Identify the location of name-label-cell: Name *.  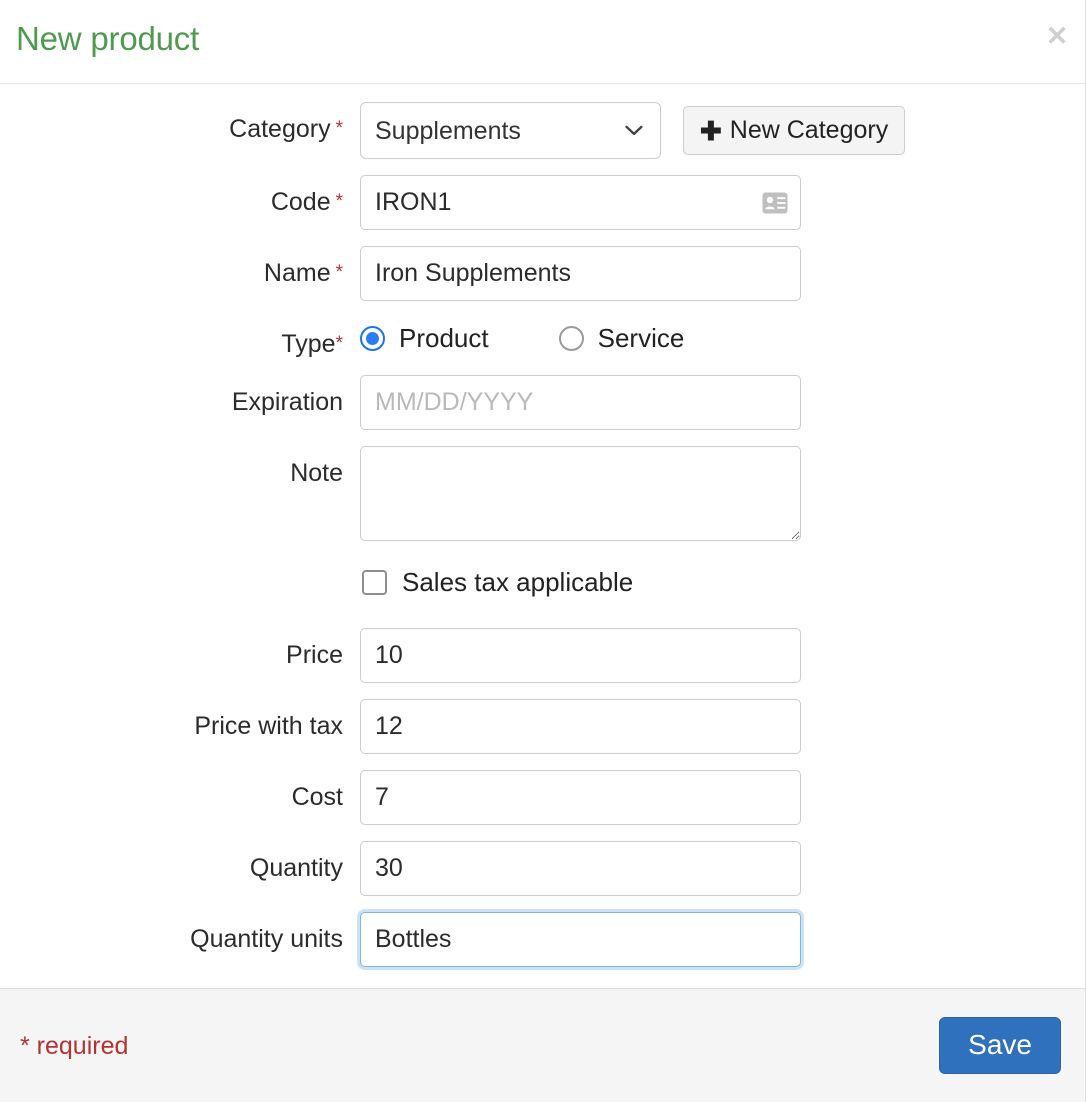
(180, 267).